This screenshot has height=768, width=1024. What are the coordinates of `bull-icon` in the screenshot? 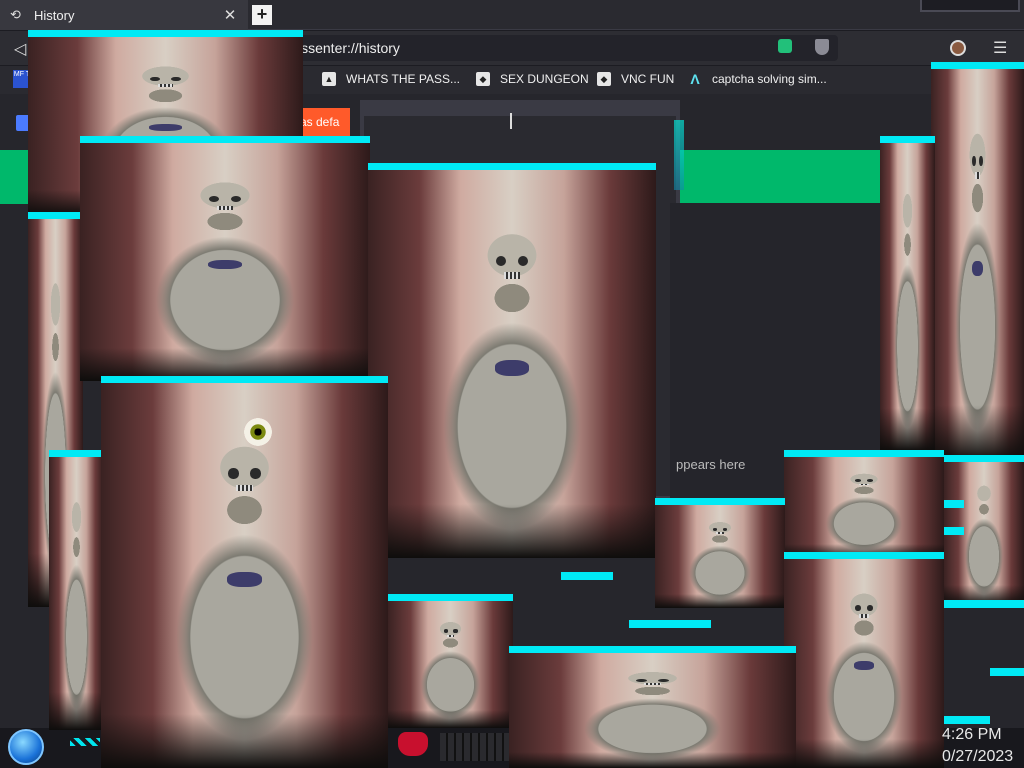 It's located at (413, 744).